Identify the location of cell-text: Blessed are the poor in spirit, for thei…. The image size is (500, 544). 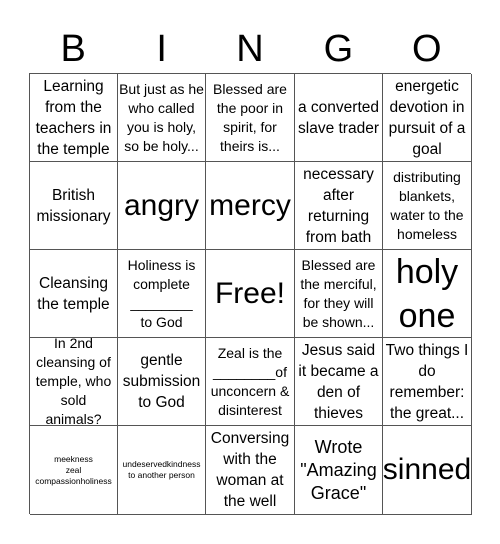
(250, 117).